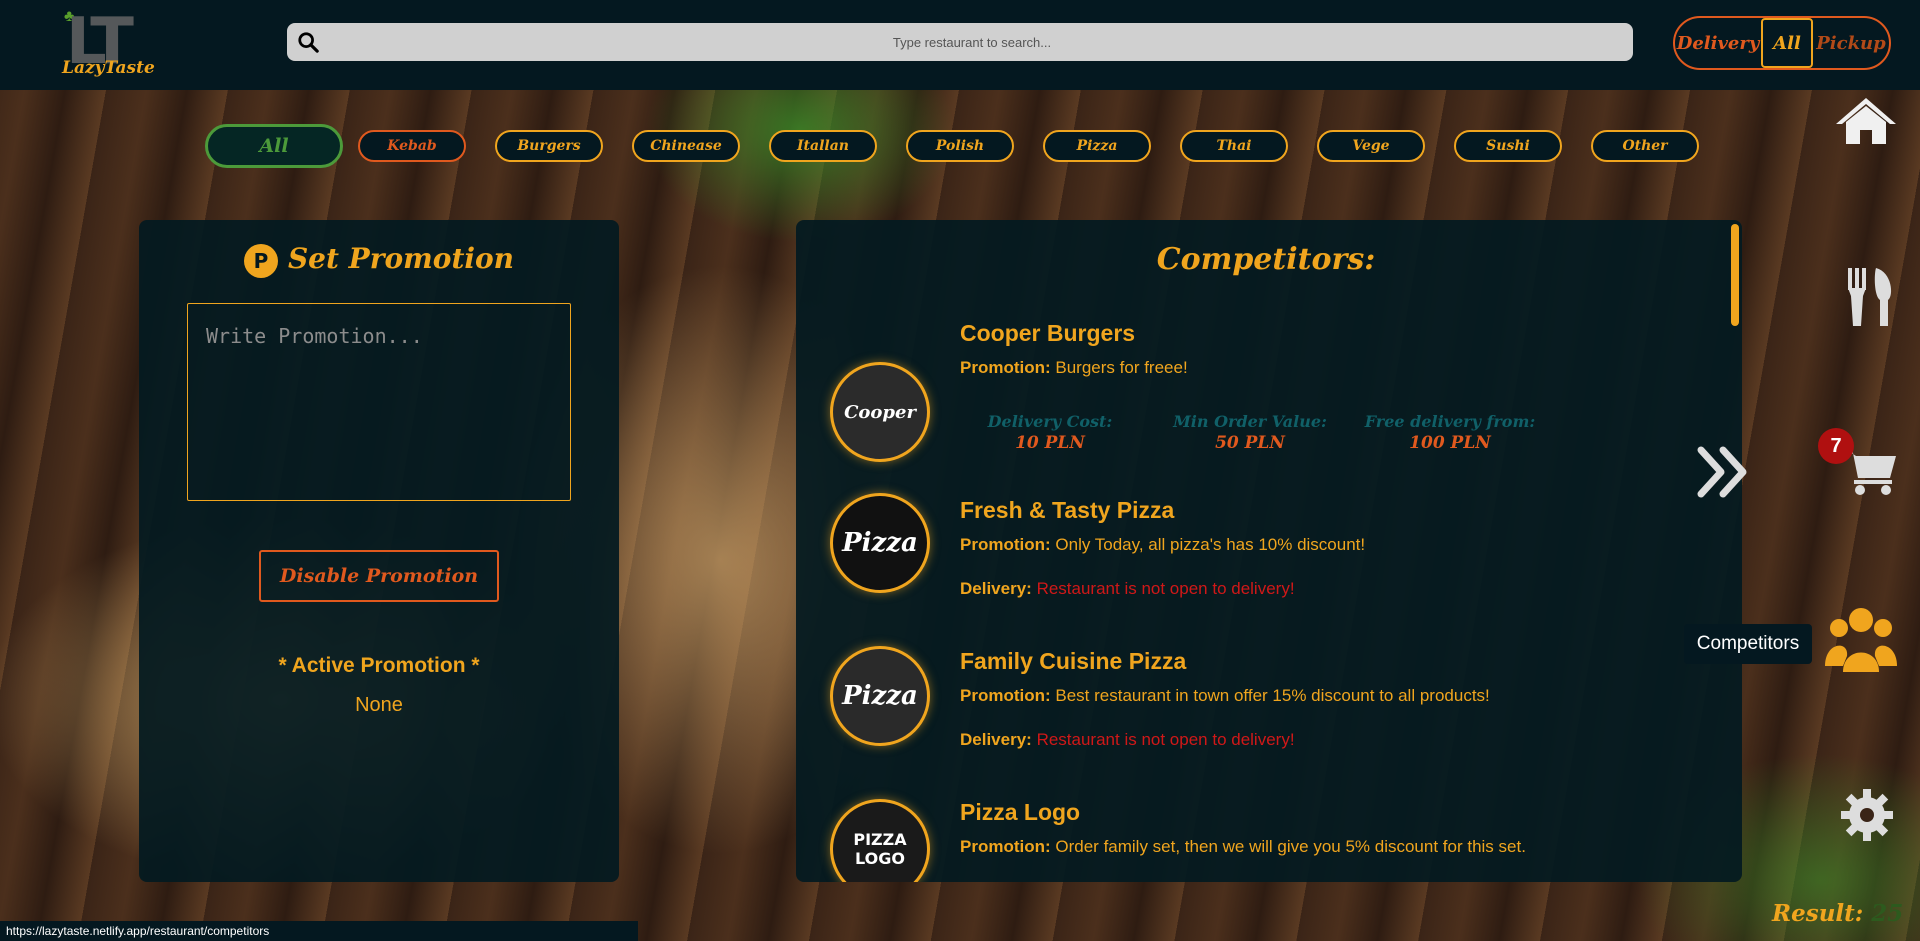  Describe the element at coordinates (108, 68) in the screenshot. I see `logo-text: LazyTaste` at that location.